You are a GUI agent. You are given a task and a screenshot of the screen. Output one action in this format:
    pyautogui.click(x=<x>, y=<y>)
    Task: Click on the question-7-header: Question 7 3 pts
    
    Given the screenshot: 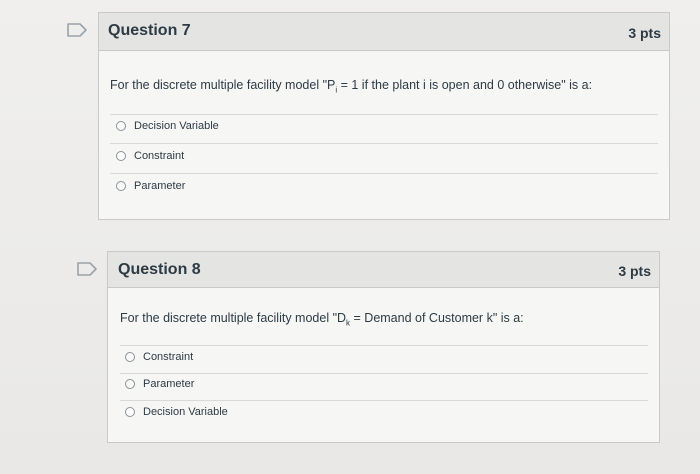 What is the action you would take?
    pyautogui.click(x=384, y=32)
    